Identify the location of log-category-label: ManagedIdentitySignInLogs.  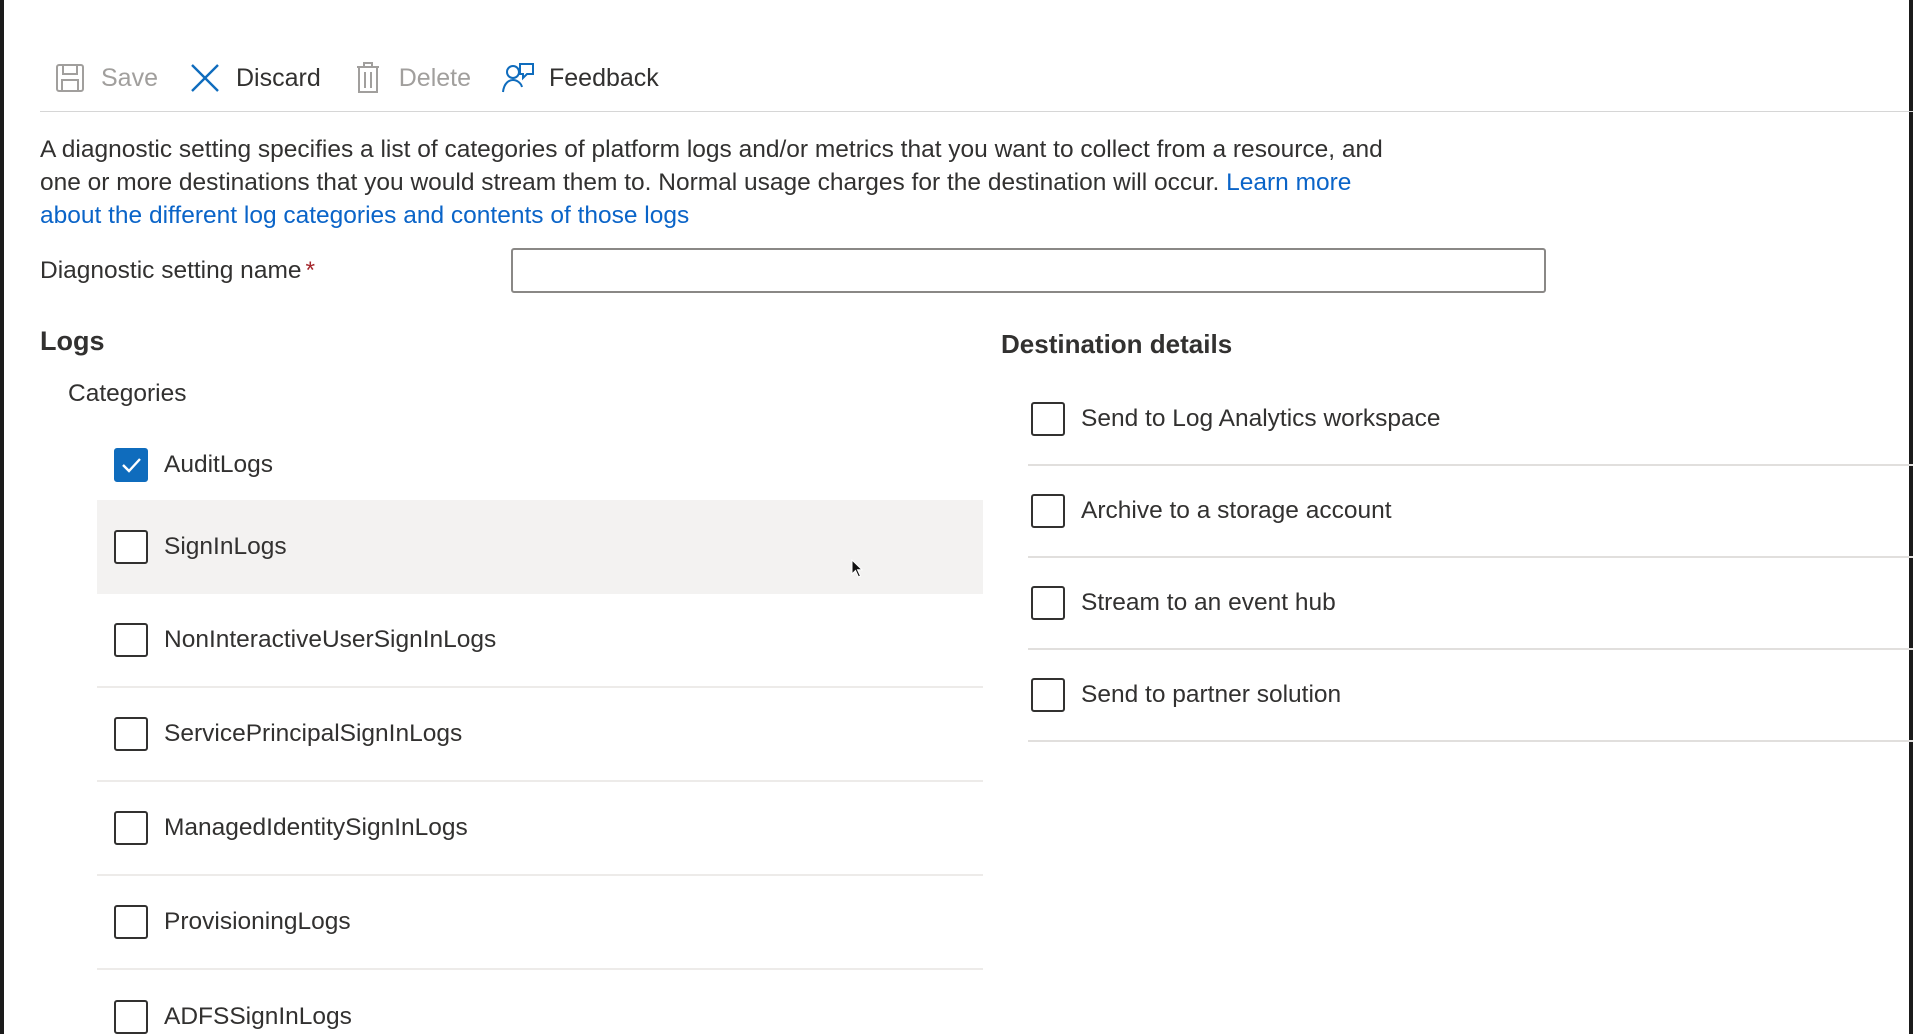
(316, 827).